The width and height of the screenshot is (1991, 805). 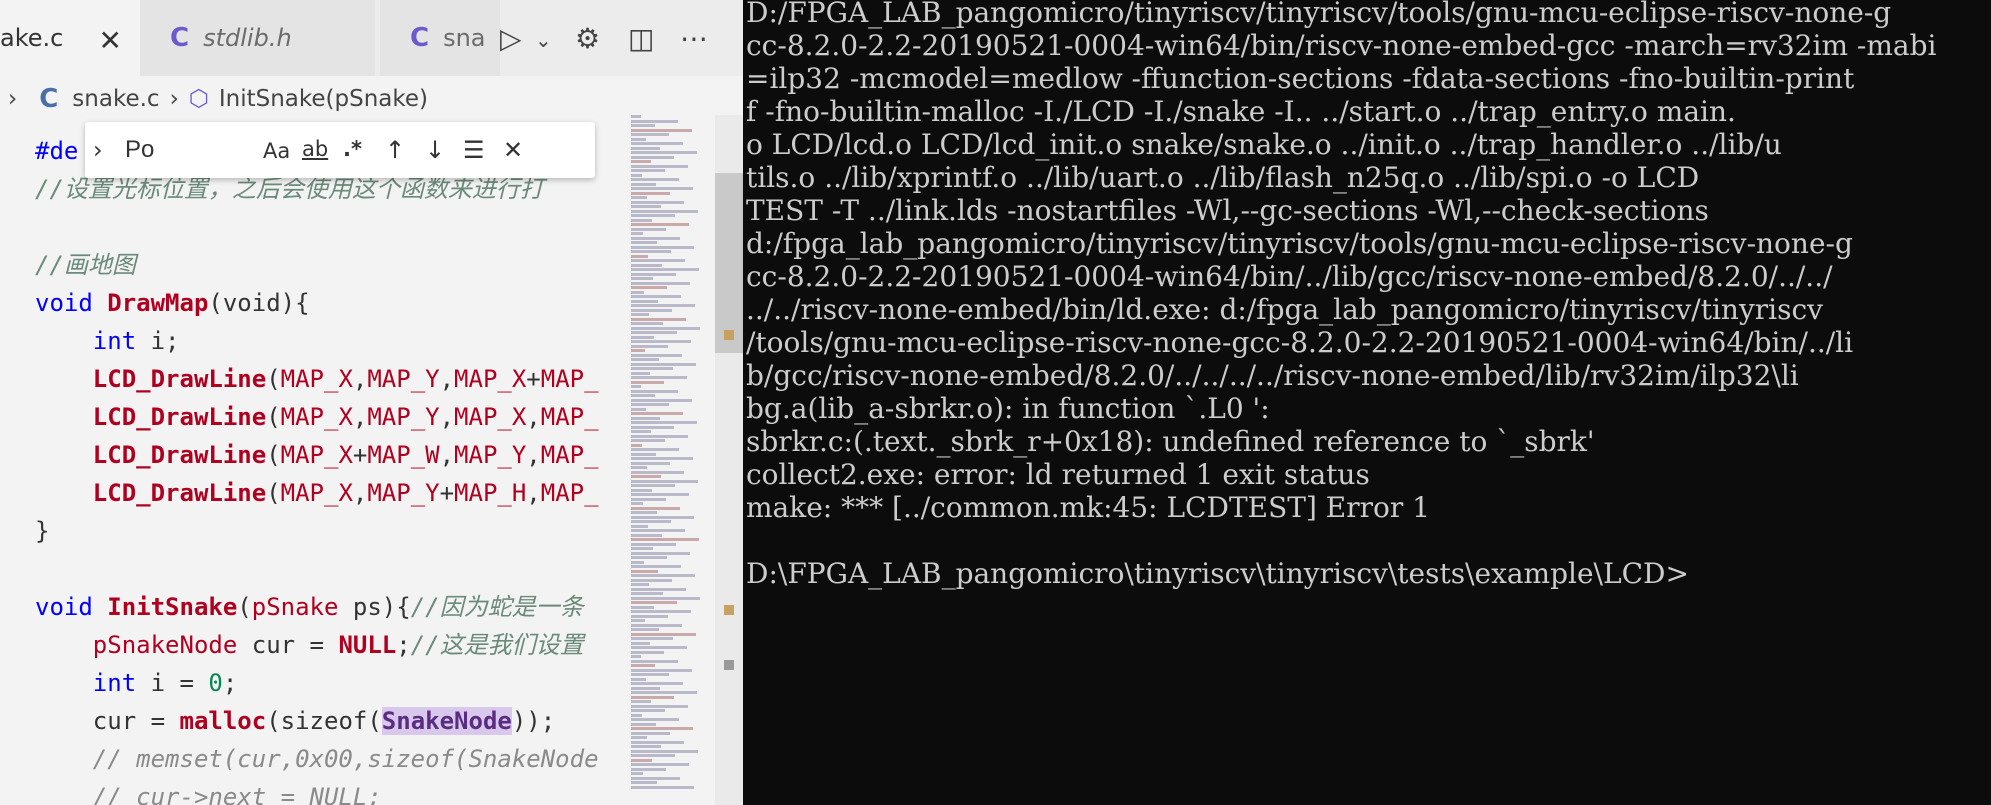 What do you see at coordinates (317, 493) in the screenshot?
I see `code-line: LCD_DrawLine(MAP_X,MAP_Y+MAP_H,MAP_` at bounding box center [317, 493].